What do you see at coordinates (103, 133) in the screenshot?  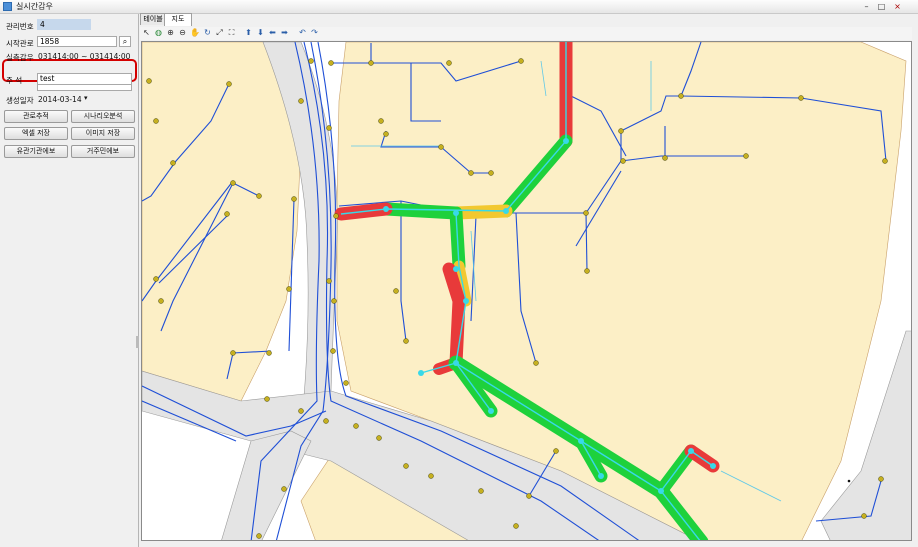 I see `image-save-button: 이미지 저장` at bounding box center [103, 133].